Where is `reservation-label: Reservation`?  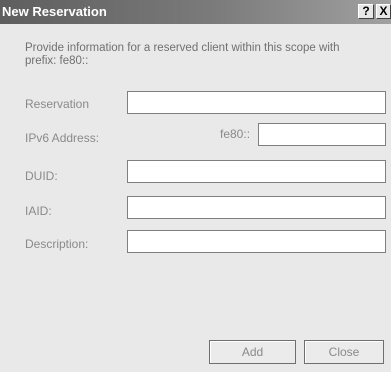
reservation-label: Reservation is located at coordinates (57, 104).